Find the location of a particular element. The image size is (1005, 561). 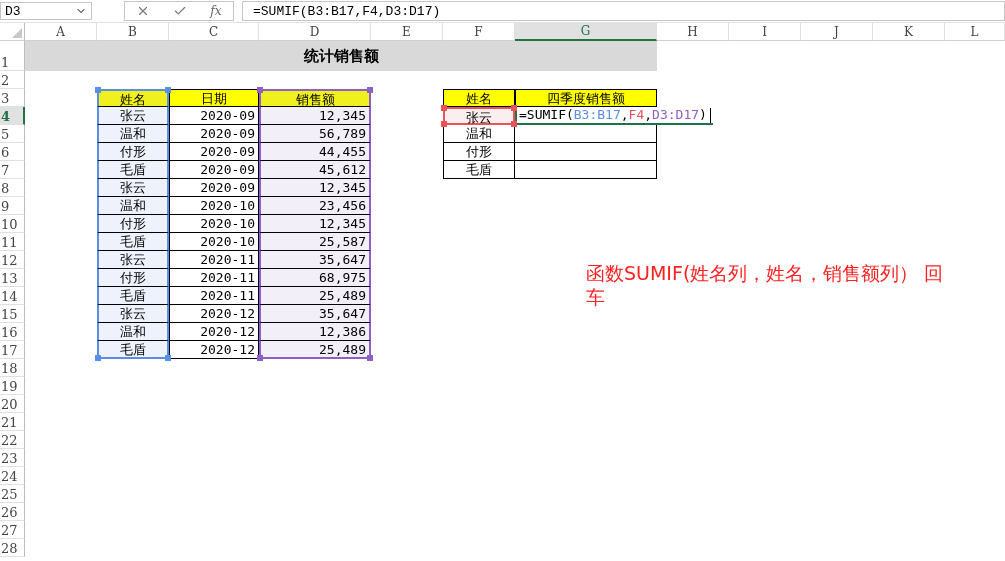

row-header: 26 is located at coordinates (12, 512).